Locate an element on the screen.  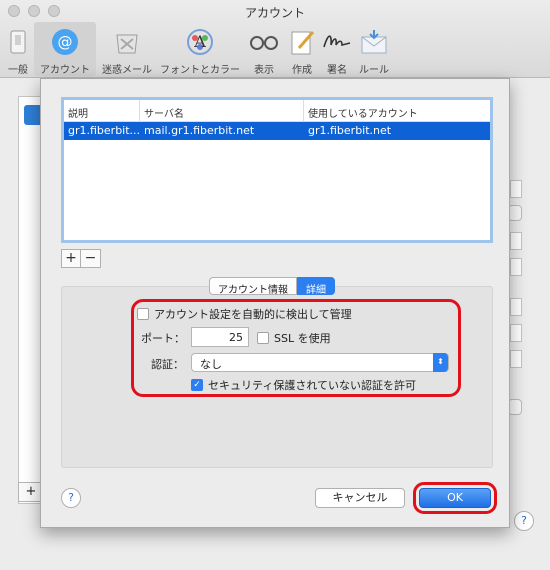
toolbar-item-junk-mail: 迷惑メール is located at coordinates (127, 49).